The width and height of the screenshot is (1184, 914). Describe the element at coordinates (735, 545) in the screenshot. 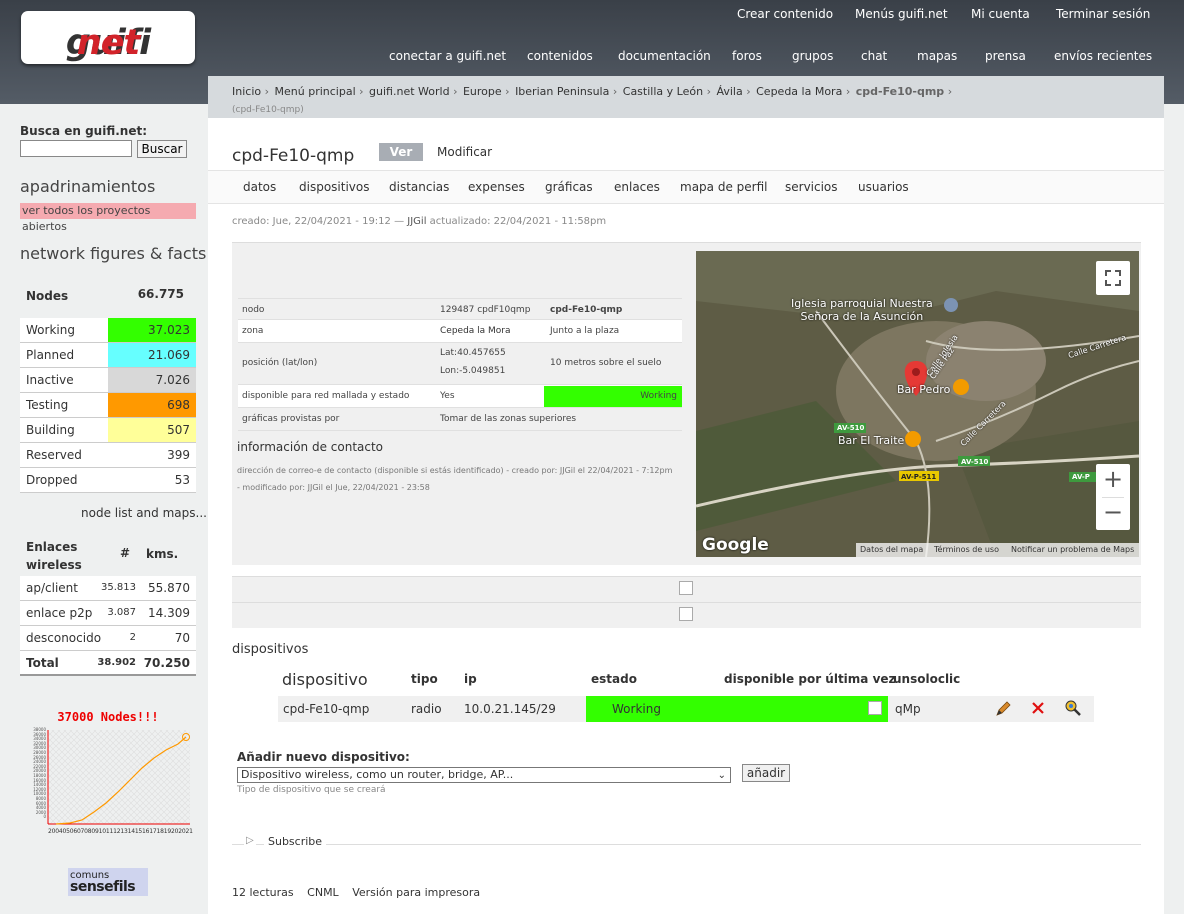

I see `google-logo: Google` at that location.